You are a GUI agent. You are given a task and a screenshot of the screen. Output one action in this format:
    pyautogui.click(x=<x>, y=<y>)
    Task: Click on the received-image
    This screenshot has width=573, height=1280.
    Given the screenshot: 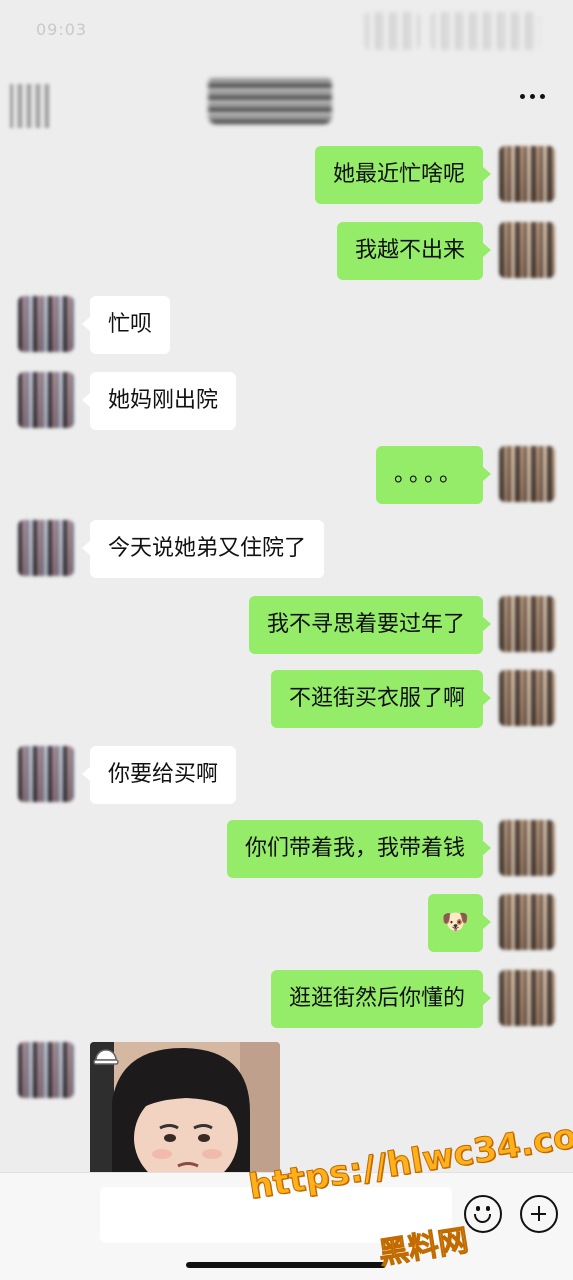 What is the action you would take?
    pyautogui.click(x=185, y=1112)
    